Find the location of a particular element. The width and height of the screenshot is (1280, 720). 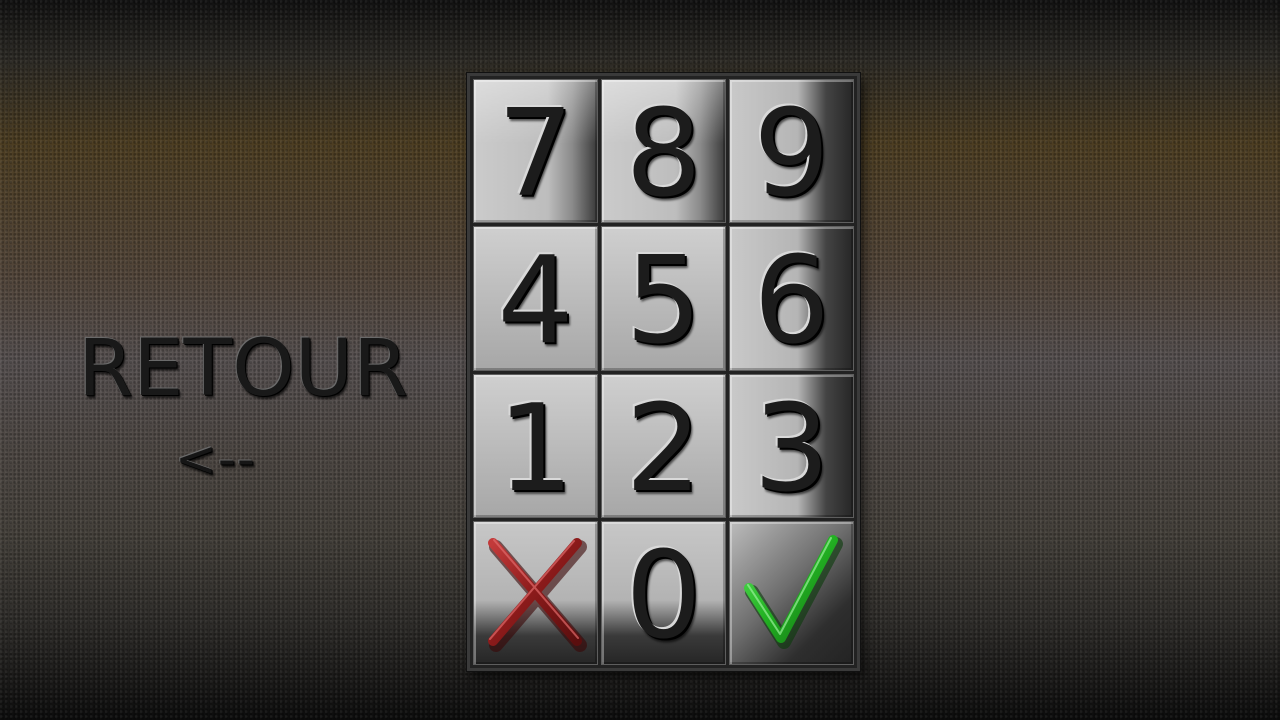

key-7: 7 is located at coordinates (535, 151).